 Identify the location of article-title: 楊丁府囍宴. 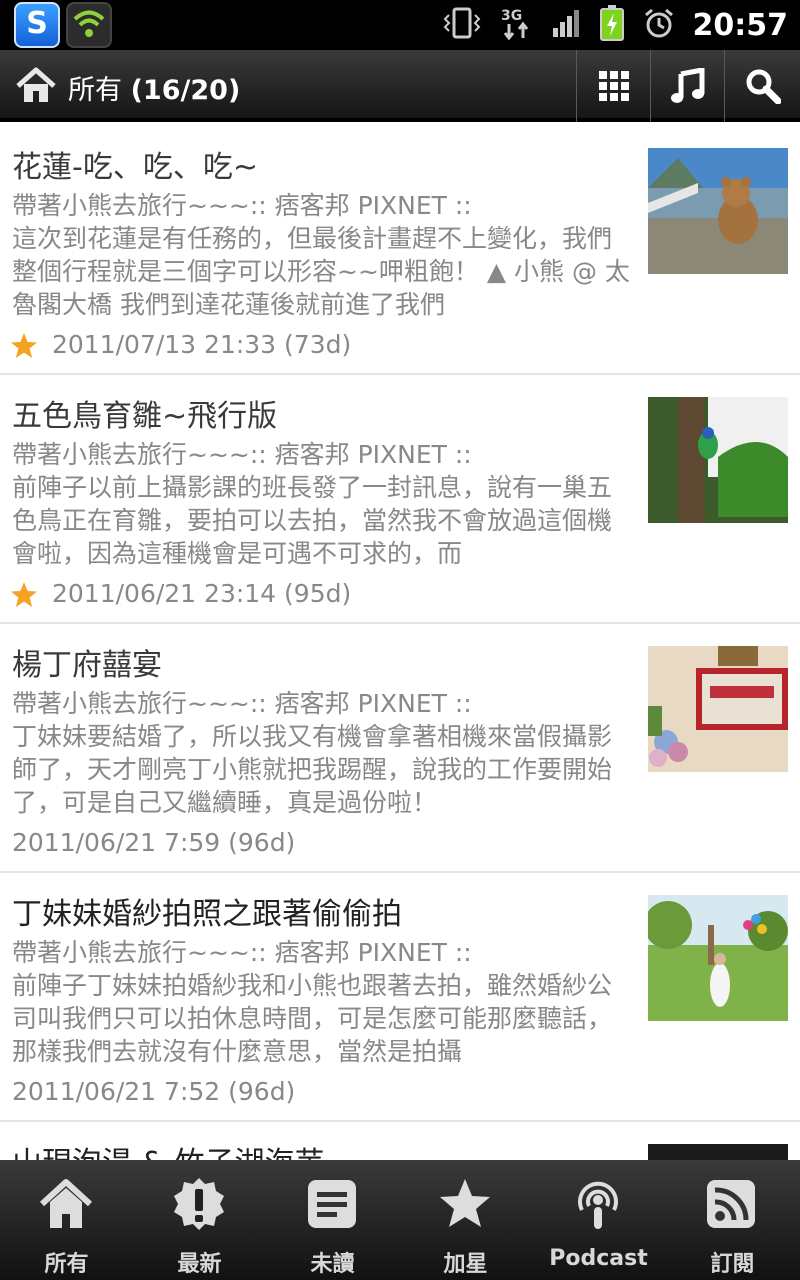
(87, 665).